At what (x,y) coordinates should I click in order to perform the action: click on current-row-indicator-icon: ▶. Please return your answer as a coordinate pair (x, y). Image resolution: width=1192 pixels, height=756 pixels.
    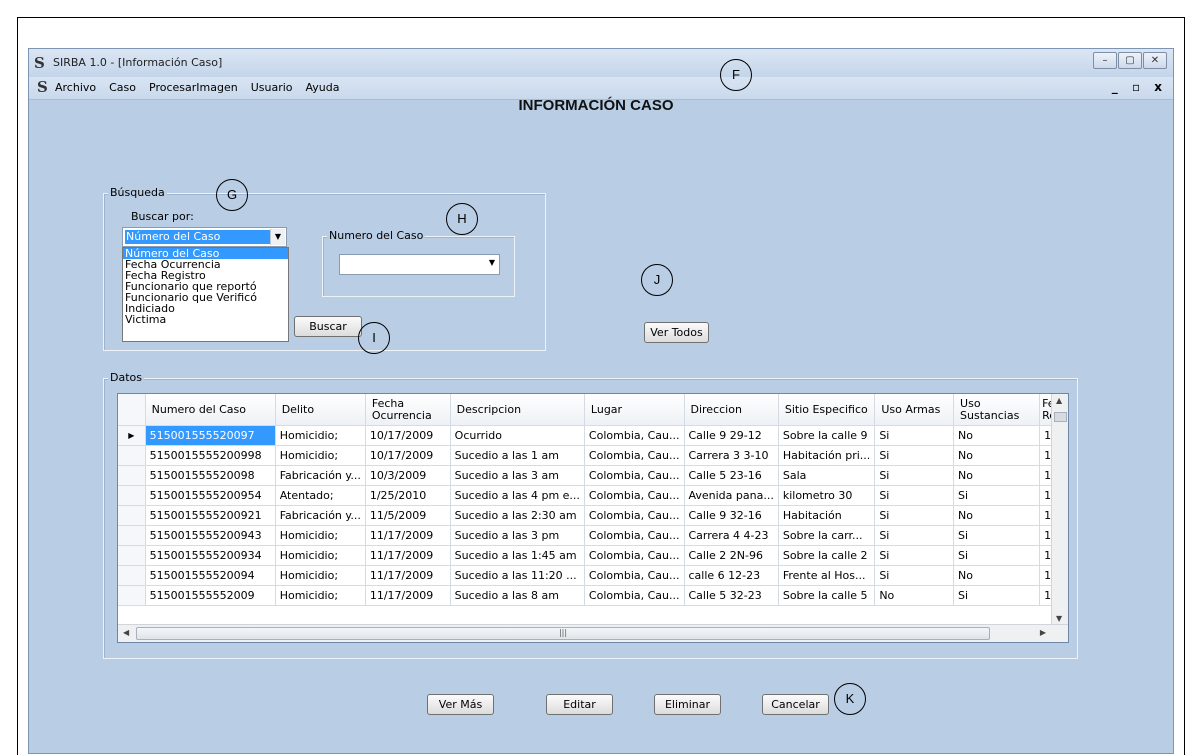
    Looking at the image, I should click on (132, 435).